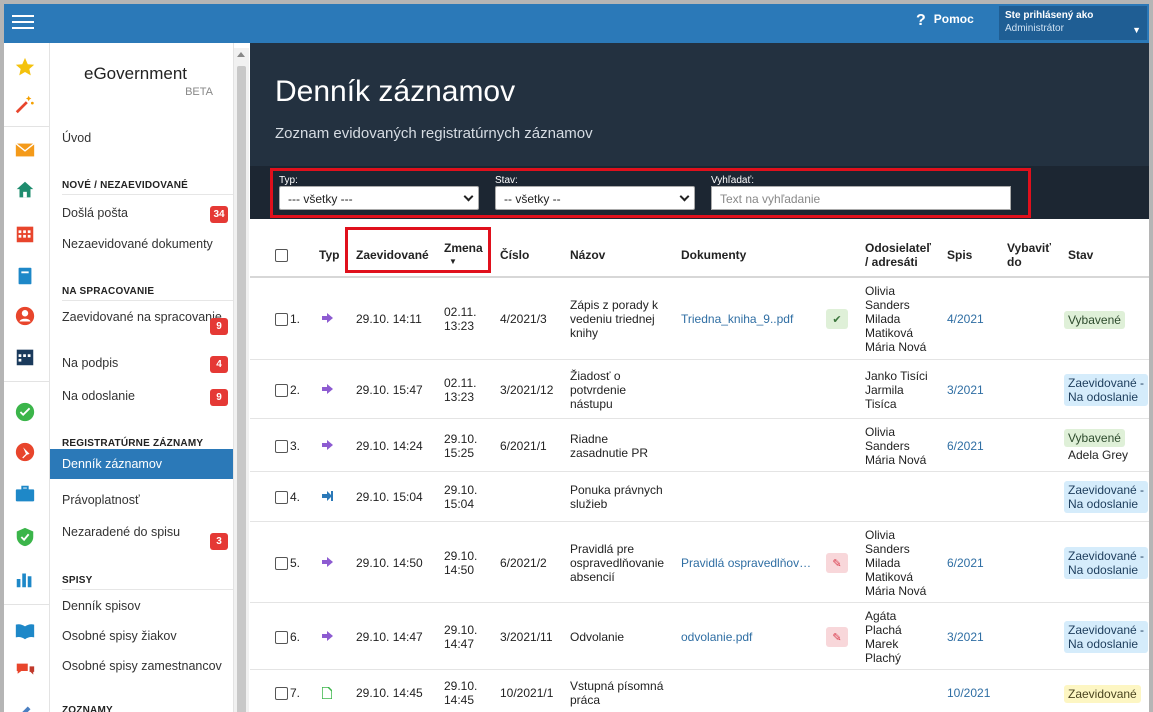  I want to click on sidebar-item-zaevidovan-na-spracovanie: Zaevidované na spracovanie 9, so click(148, 322).